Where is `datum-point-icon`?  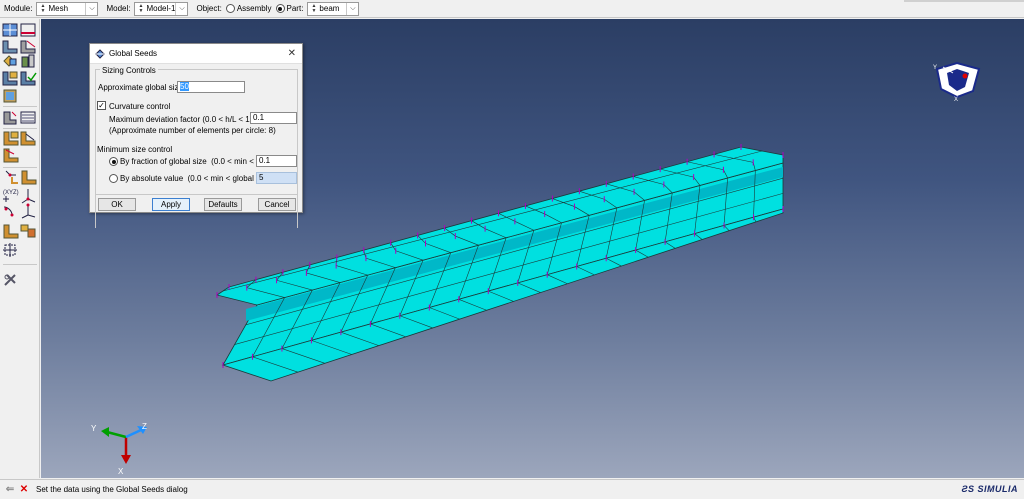
datum-point-icon is located at coordinates (11, 177).